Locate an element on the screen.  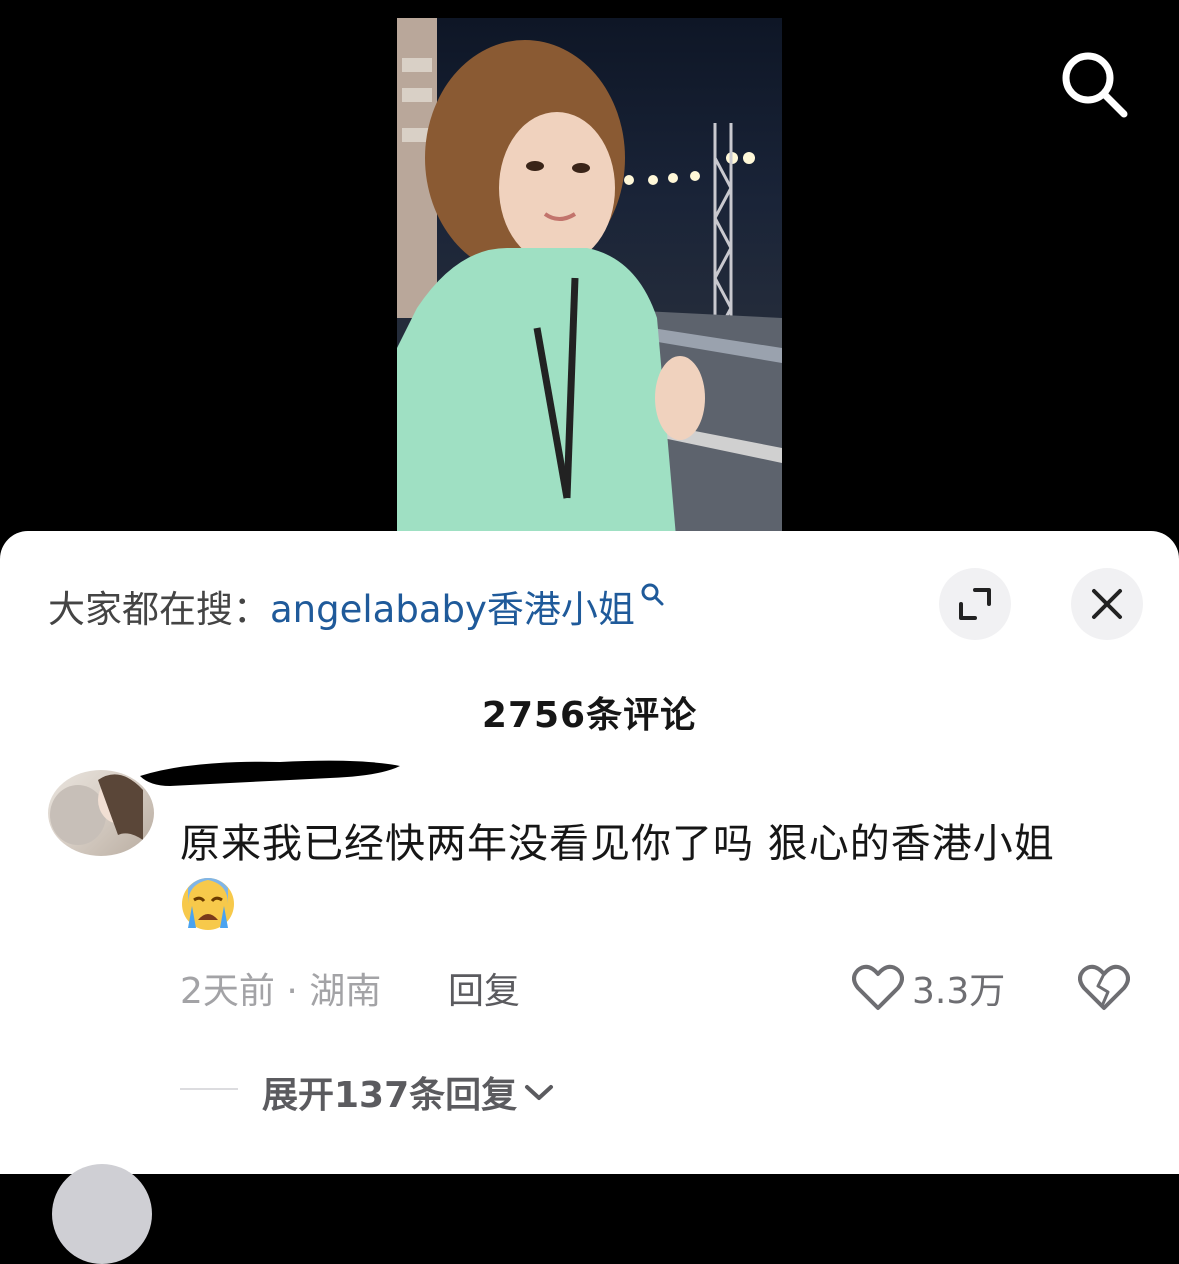
like-count: 3.3万 is located at coordinates (959, 991).